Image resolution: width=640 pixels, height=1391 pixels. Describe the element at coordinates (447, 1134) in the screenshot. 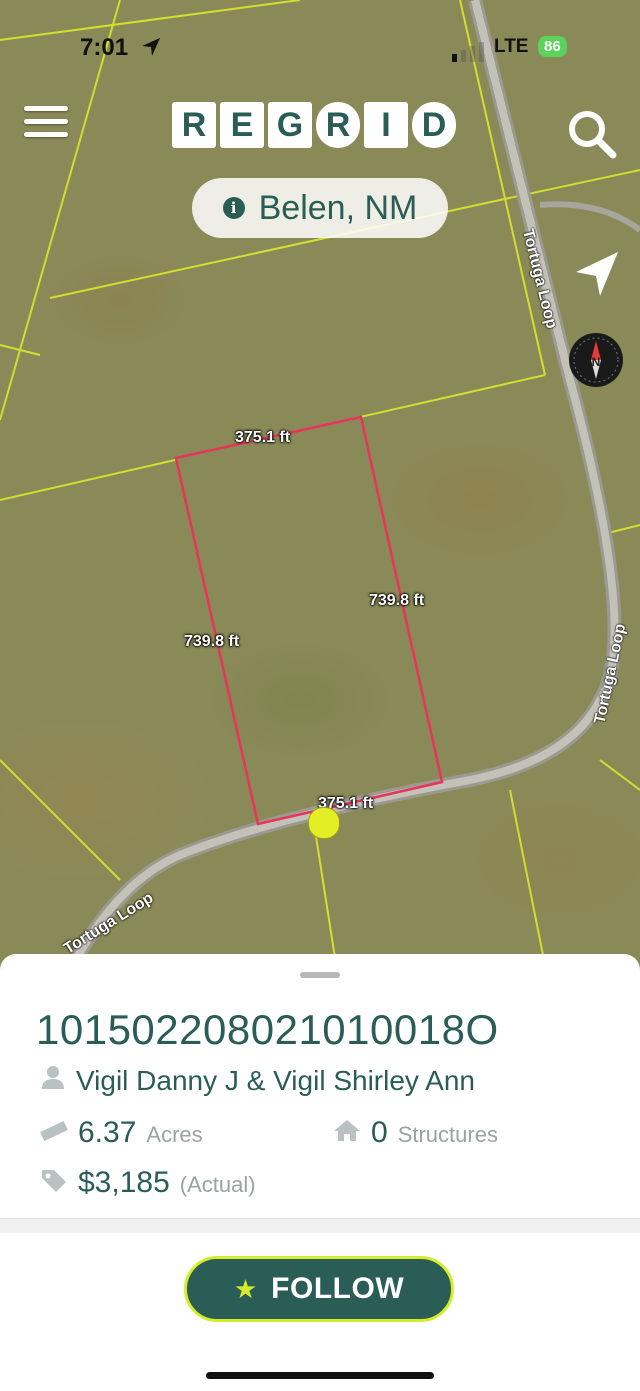

I see `structures-unit: Structures` at that location.